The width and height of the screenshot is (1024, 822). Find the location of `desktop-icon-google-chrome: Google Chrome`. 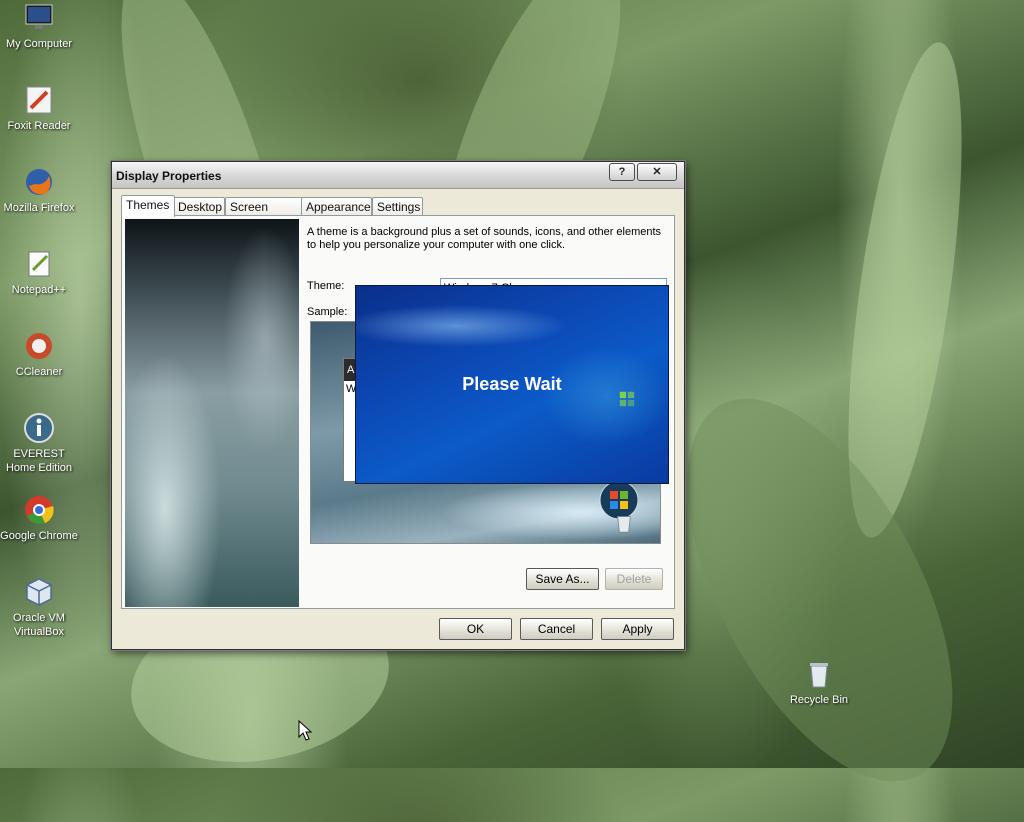

desktop-icon-google-chrome: Google Chrome is located at coordinates (39, 518).